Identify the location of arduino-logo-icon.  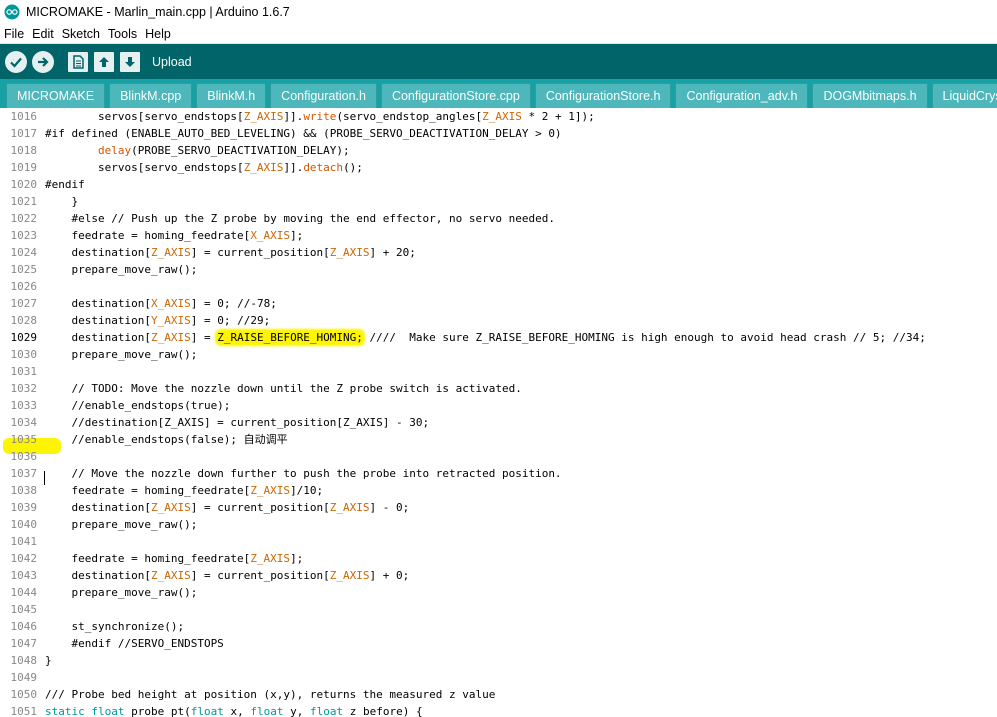
(12, 12).